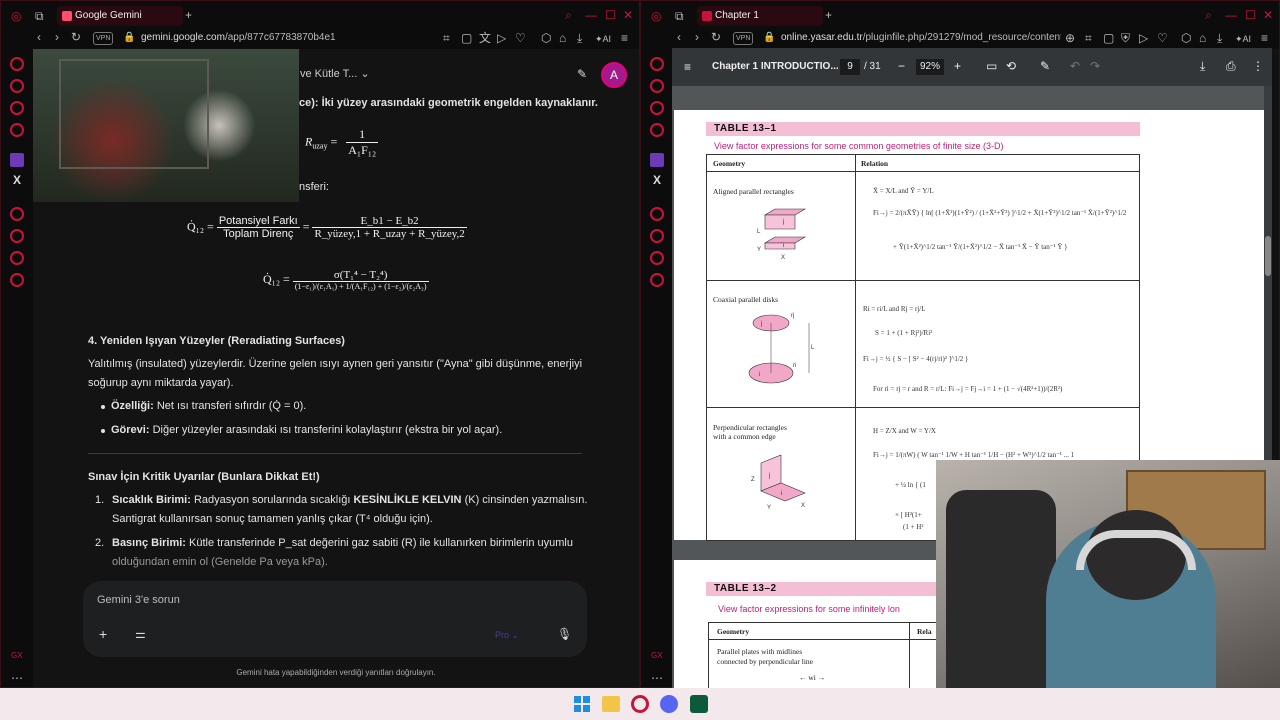  What do you see at coordinates (901, 66) in the screenshot?
I see `zoom-out-icon: −` at bounding box center [901, 66].